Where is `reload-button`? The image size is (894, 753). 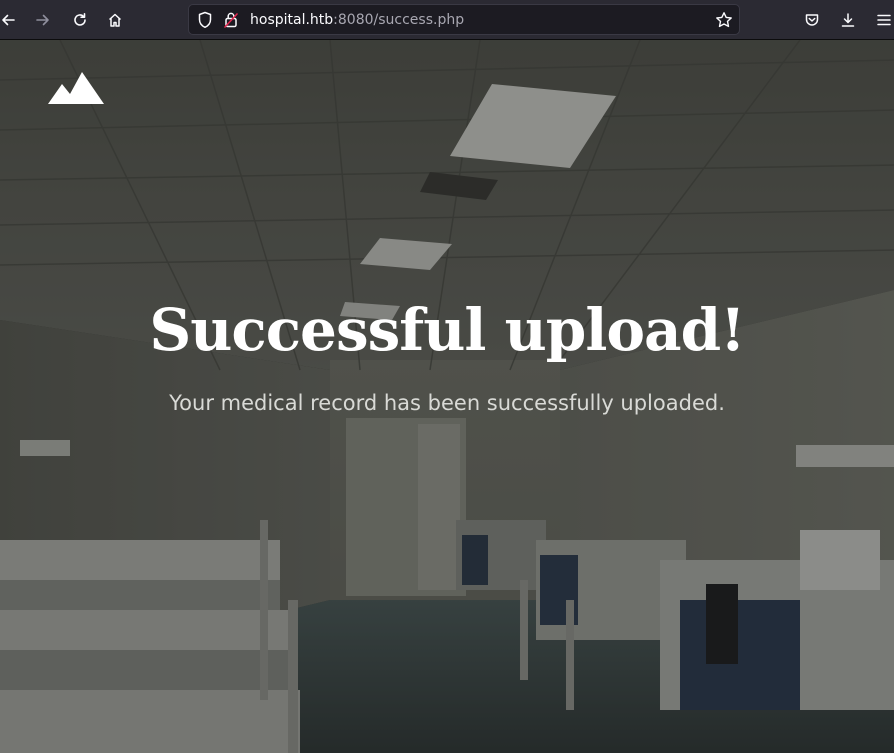 reload-button is located at coordinates (80, 20).